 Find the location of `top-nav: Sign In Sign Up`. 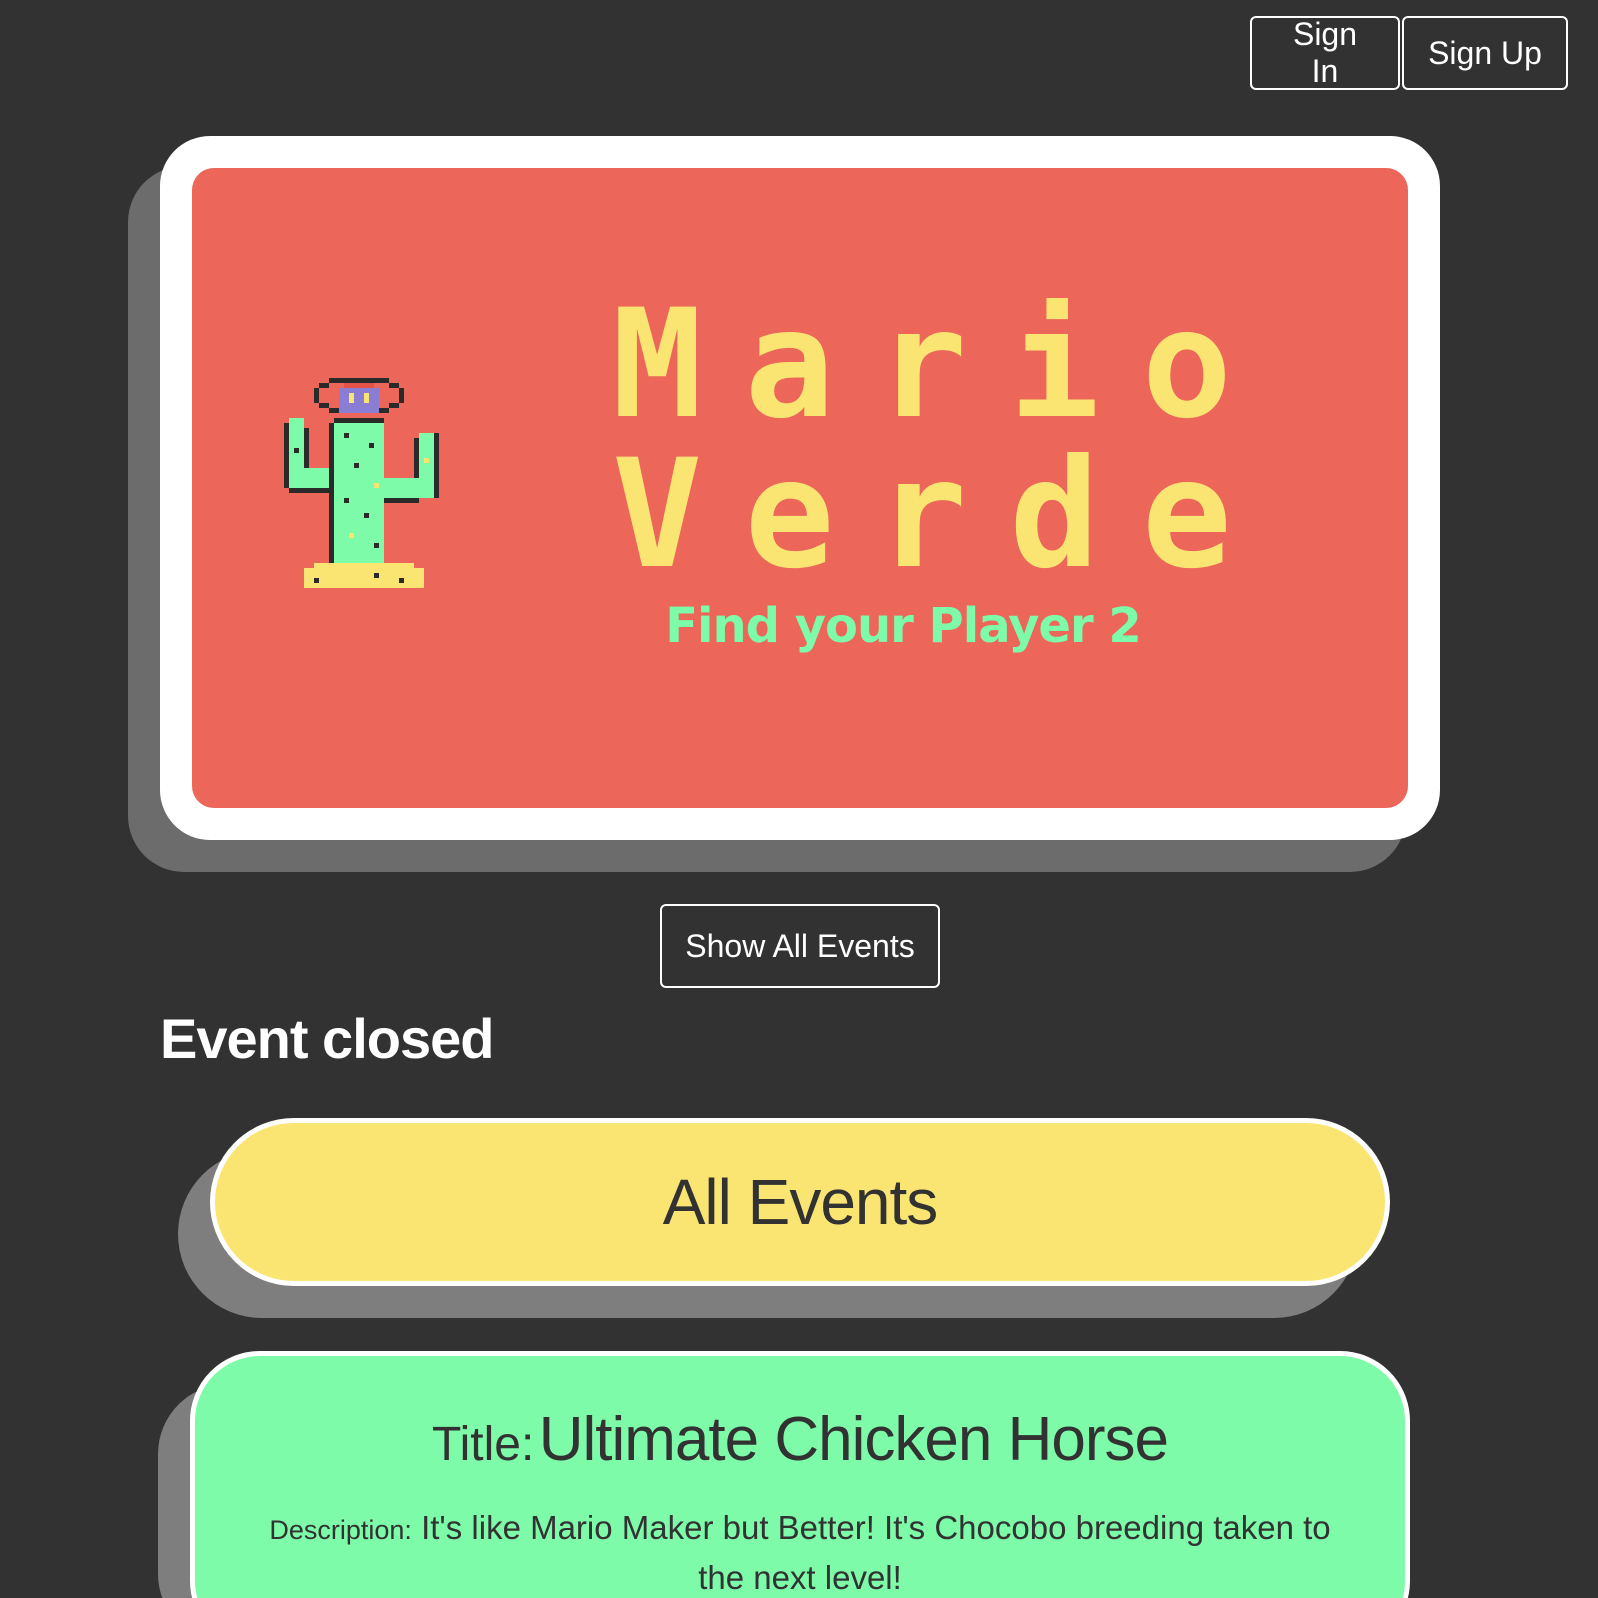

top-nav: Sign In Sign Up is located at coordinates (1409, 53).